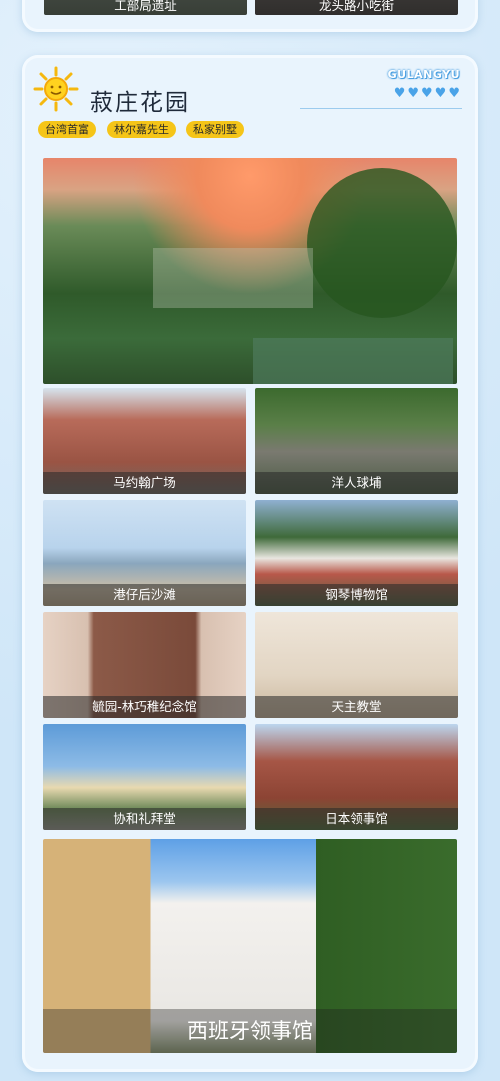 This screenshot has width=500, height=1081. I want to click on previous-section-card: 工部局遗址 龙头路小吃街, so click(250, 16).